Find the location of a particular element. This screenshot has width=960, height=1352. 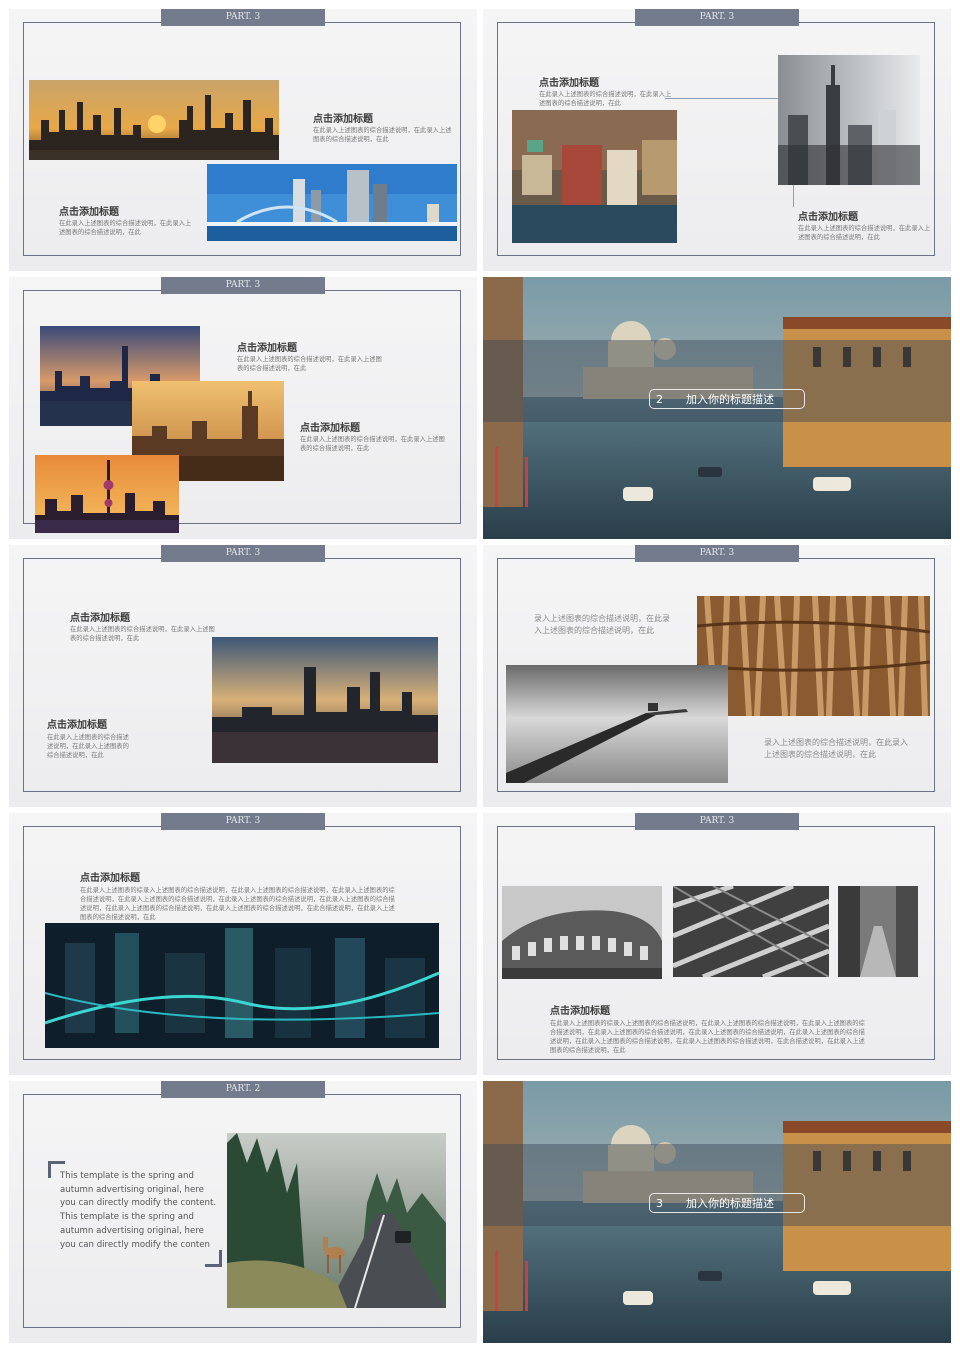

pier-bw-photo is located at coordinates (617, 724).